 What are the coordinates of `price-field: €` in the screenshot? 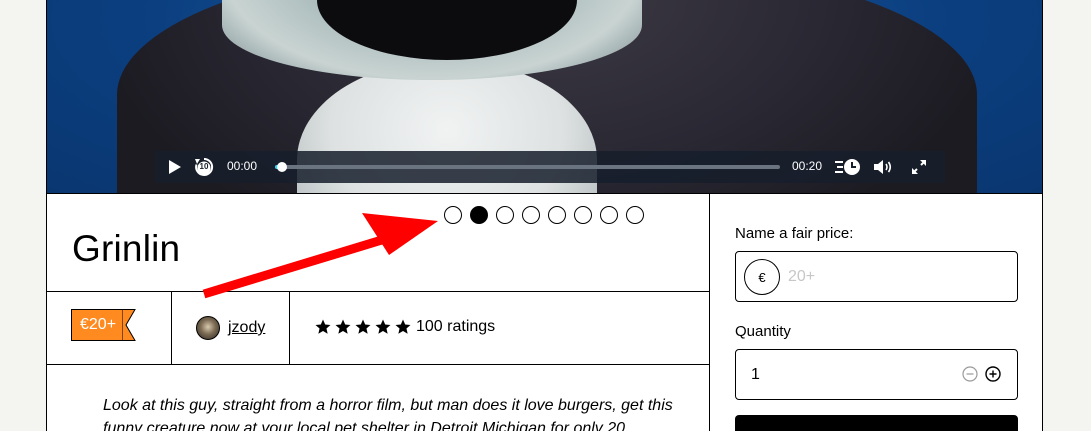 It's located at (876, 276).